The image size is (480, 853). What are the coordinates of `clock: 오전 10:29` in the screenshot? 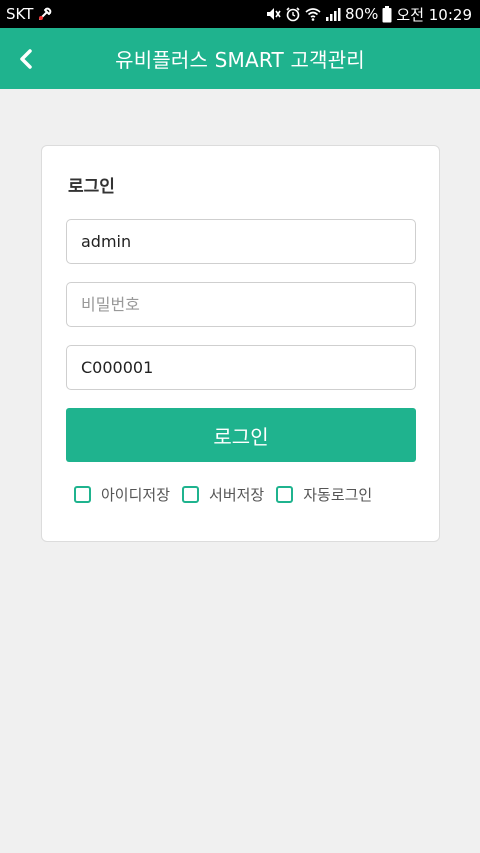 It's located at (434, 14).